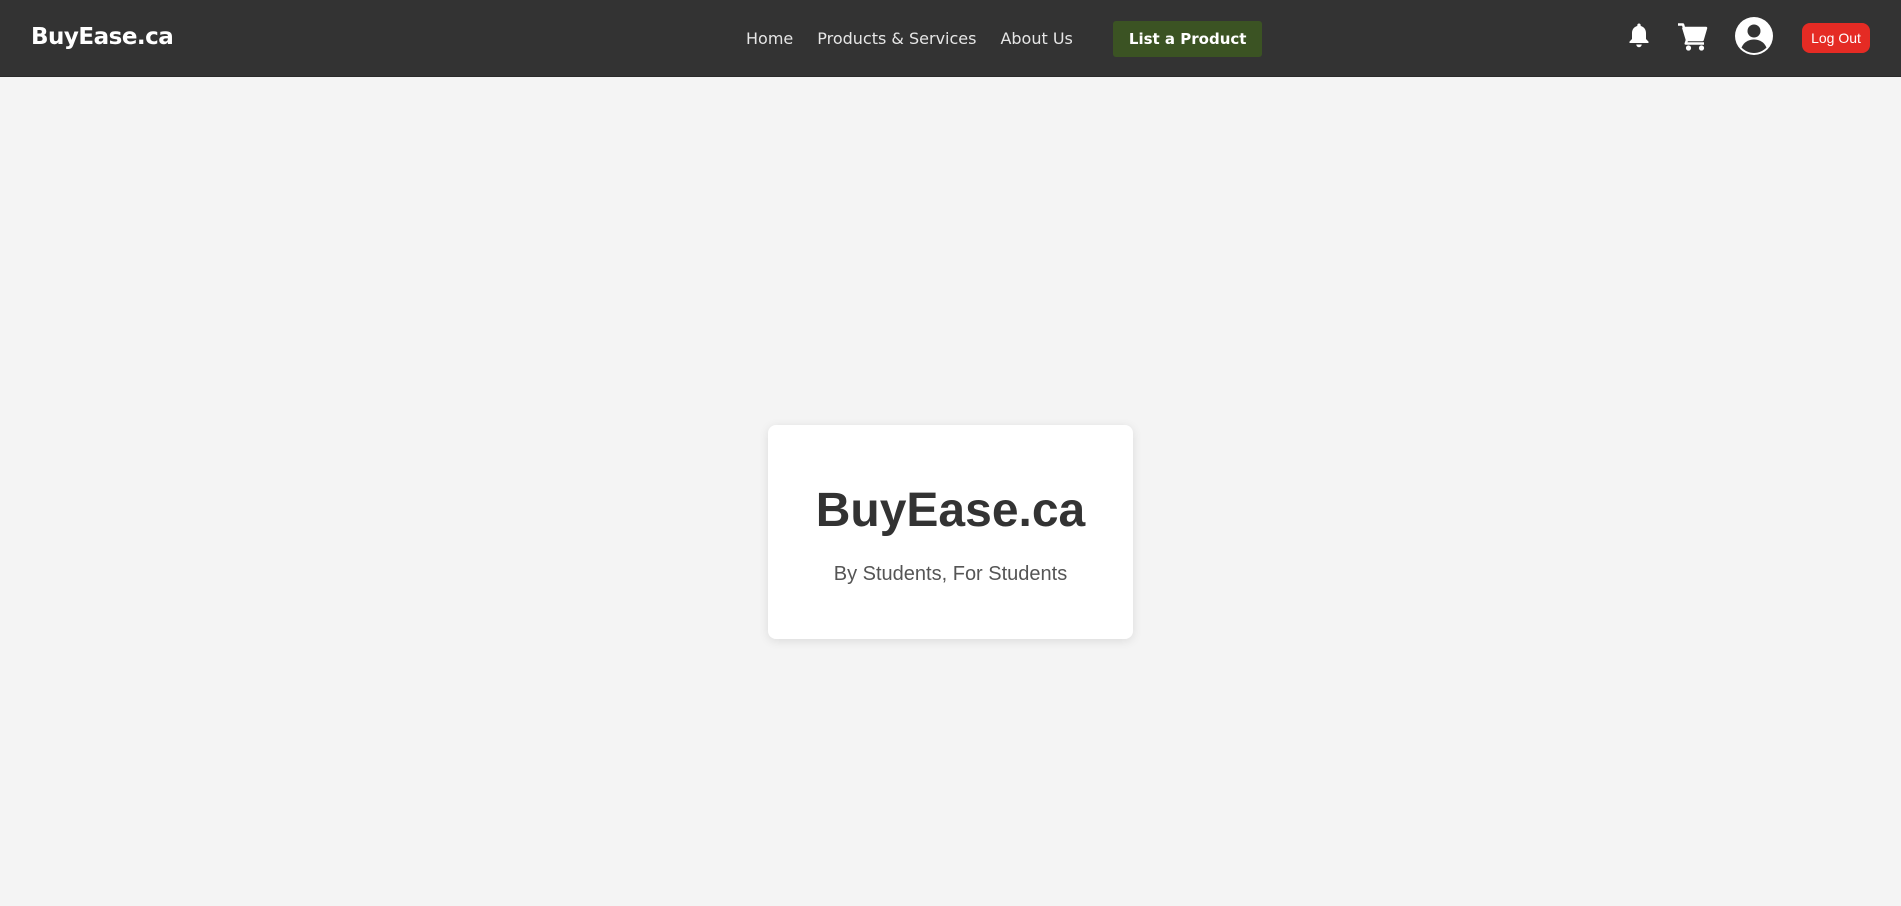 This screenshot has width=1901, height=906. Describe the element at coordinates (896, 38) in the screenshot. I see `nav-link-products-services: Products & Services` at that location.